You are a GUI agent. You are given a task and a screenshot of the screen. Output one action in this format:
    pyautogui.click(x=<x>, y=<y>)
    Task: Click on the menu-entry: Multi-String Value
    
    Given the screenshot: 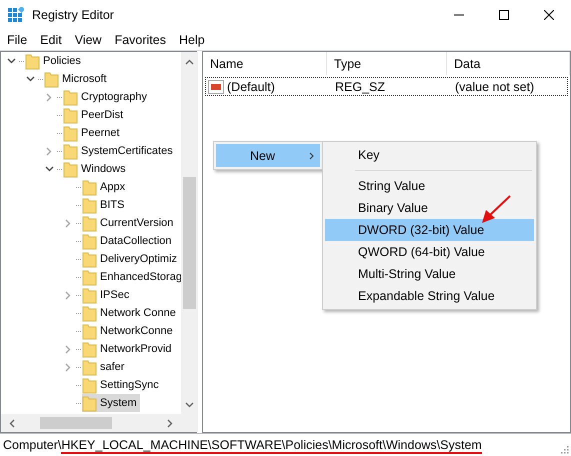 What is the action you would take?
    pyautogui.click(x=429, y=274)
    